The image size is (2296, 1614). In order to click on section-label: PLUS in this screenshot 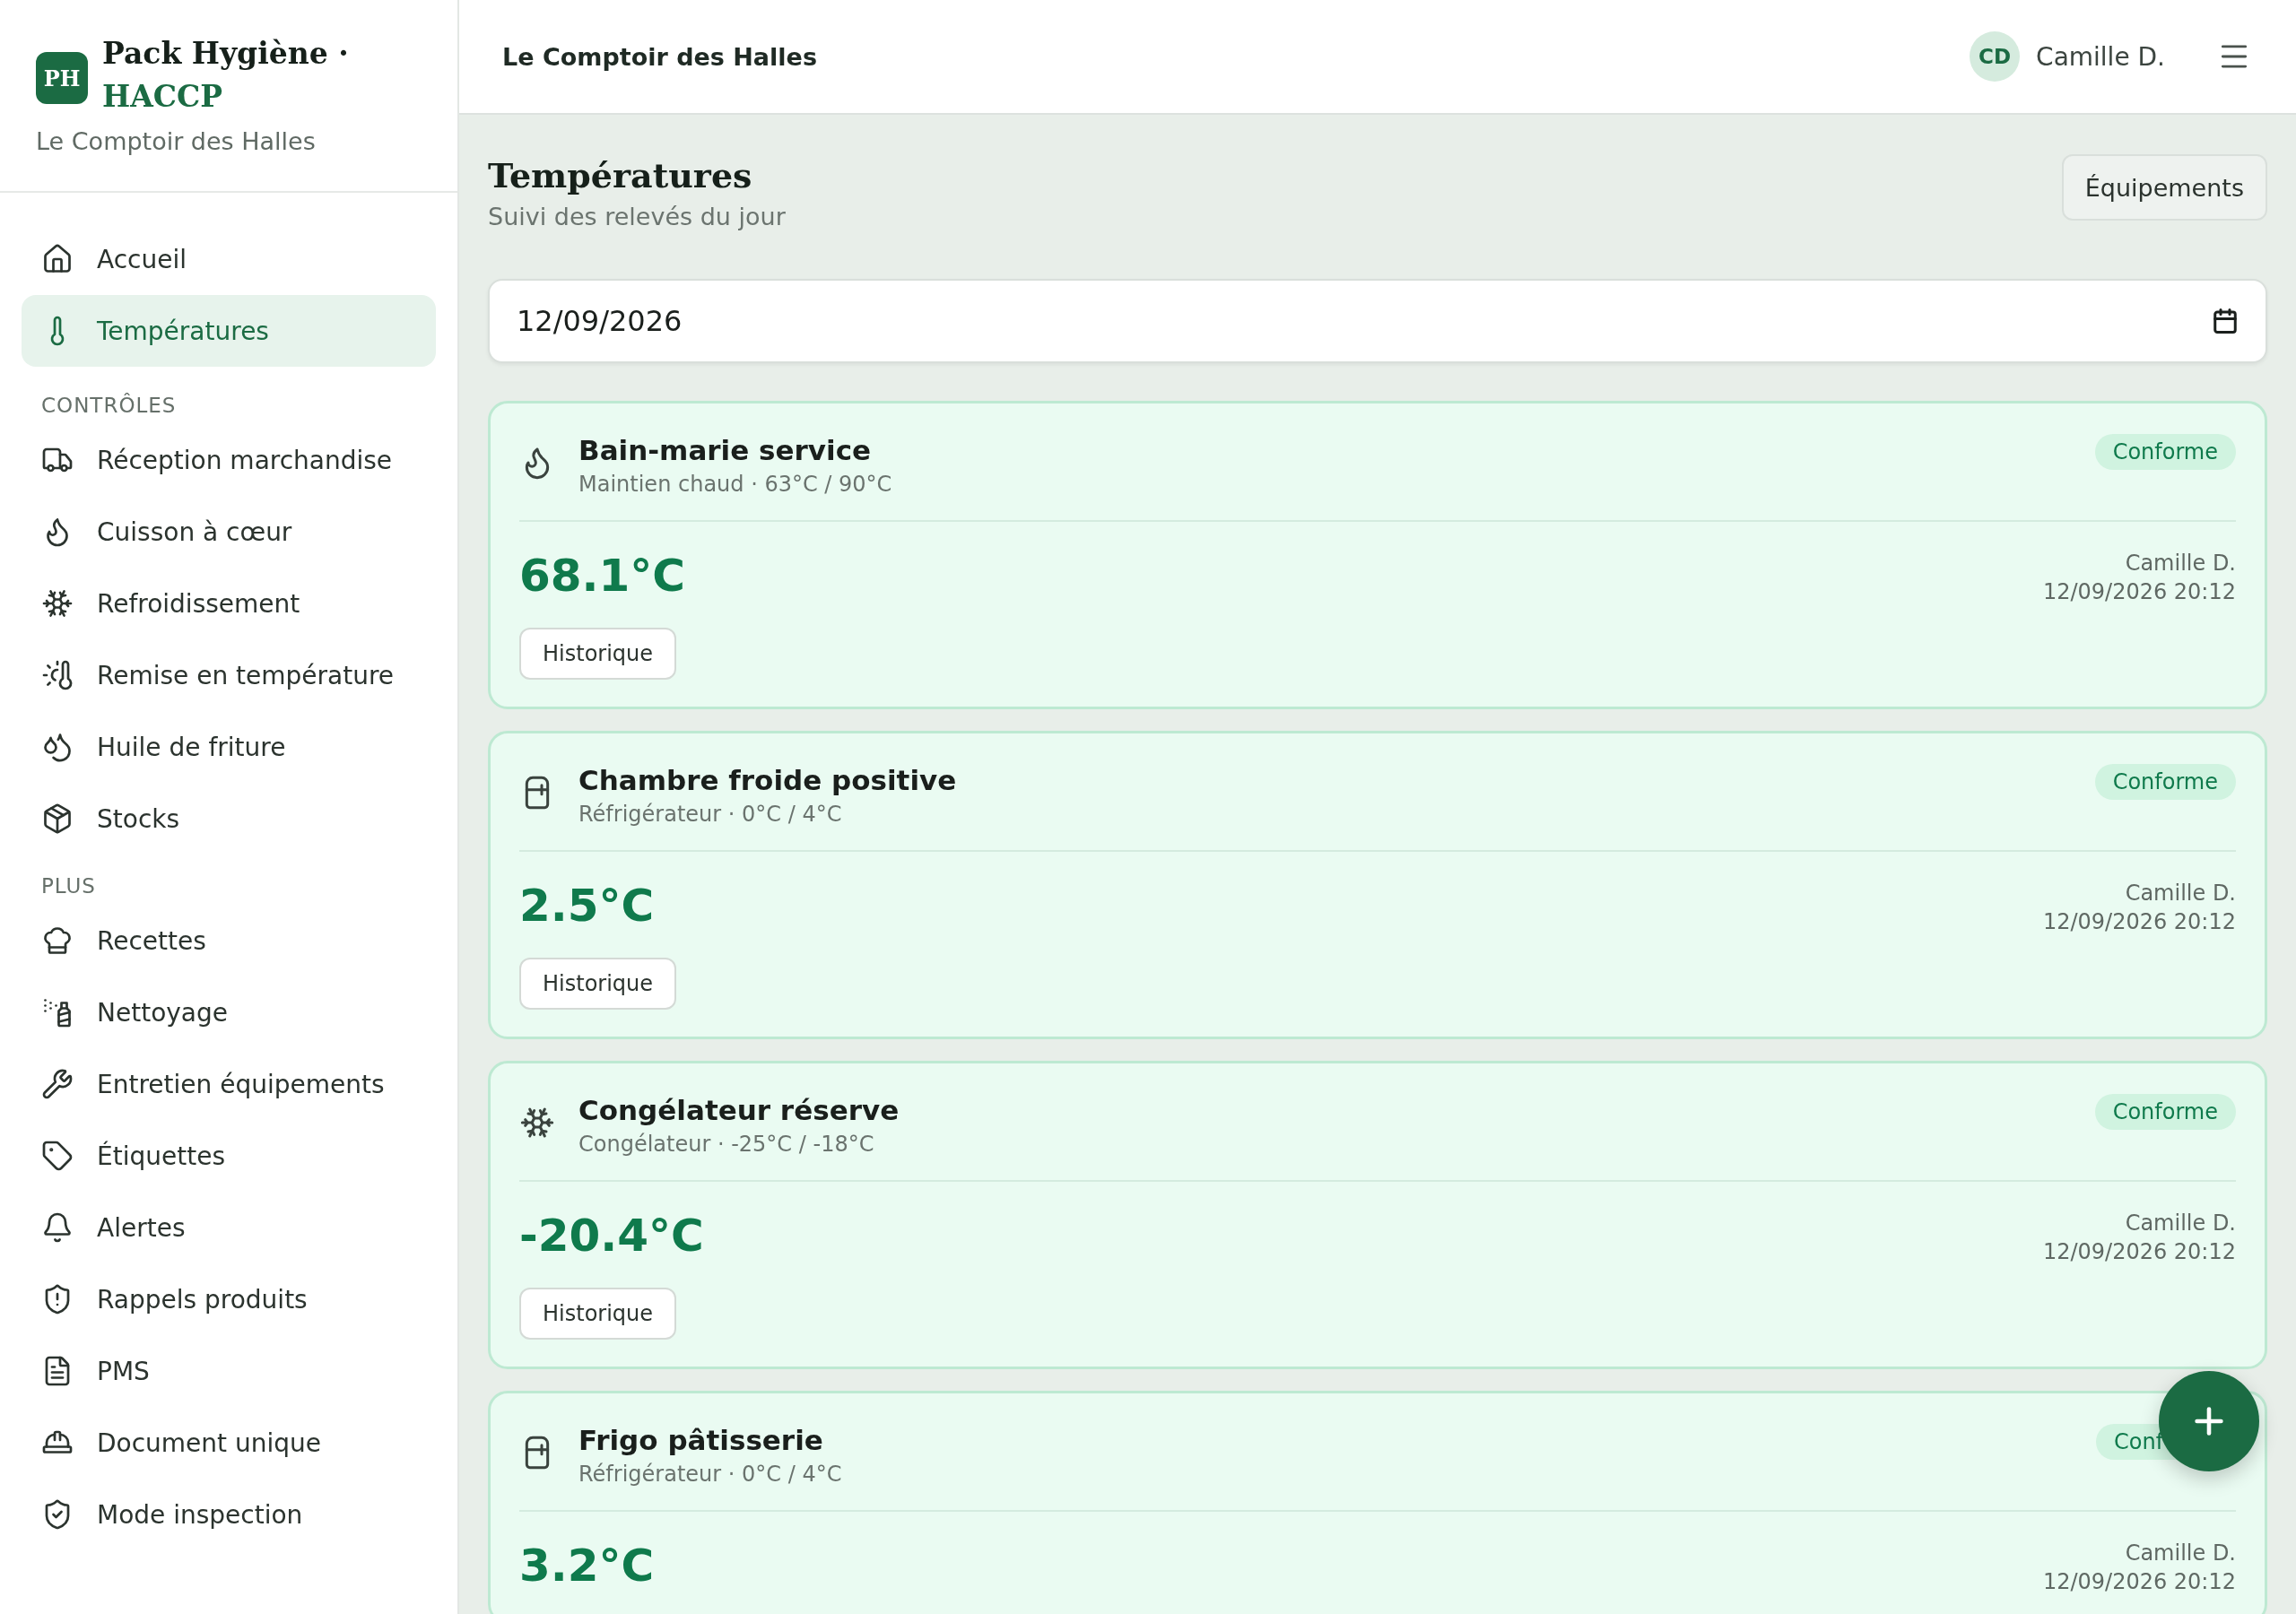, I will do `click(68, 886)`.